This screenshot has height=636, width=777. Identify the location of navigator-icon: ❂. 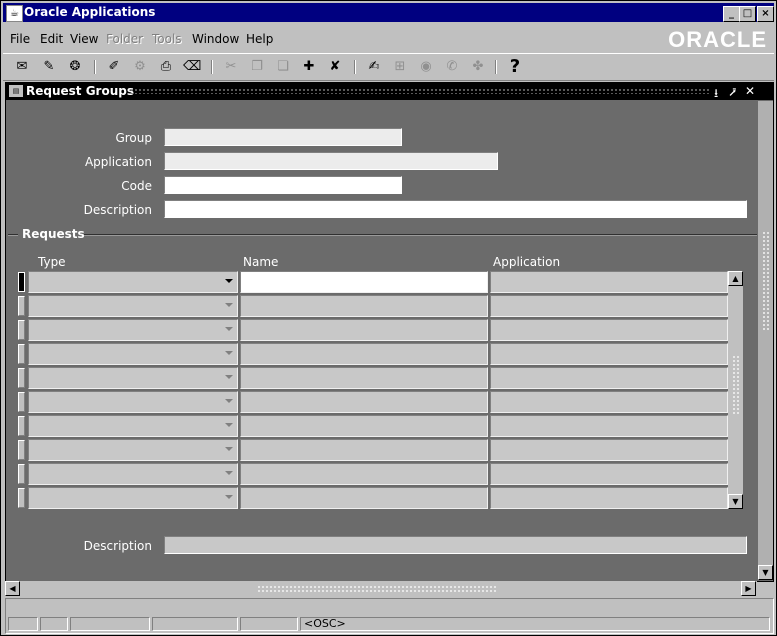
(75, 67).